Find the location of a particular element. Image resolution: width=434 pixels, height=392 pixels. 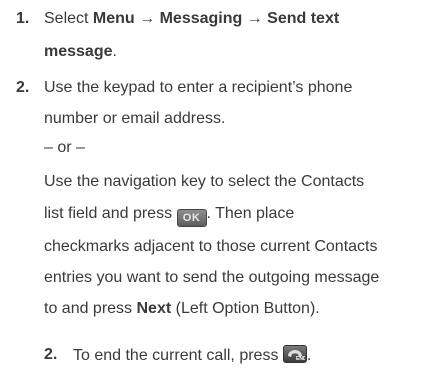

step-number: 1. is located at coordinates (23, 18).